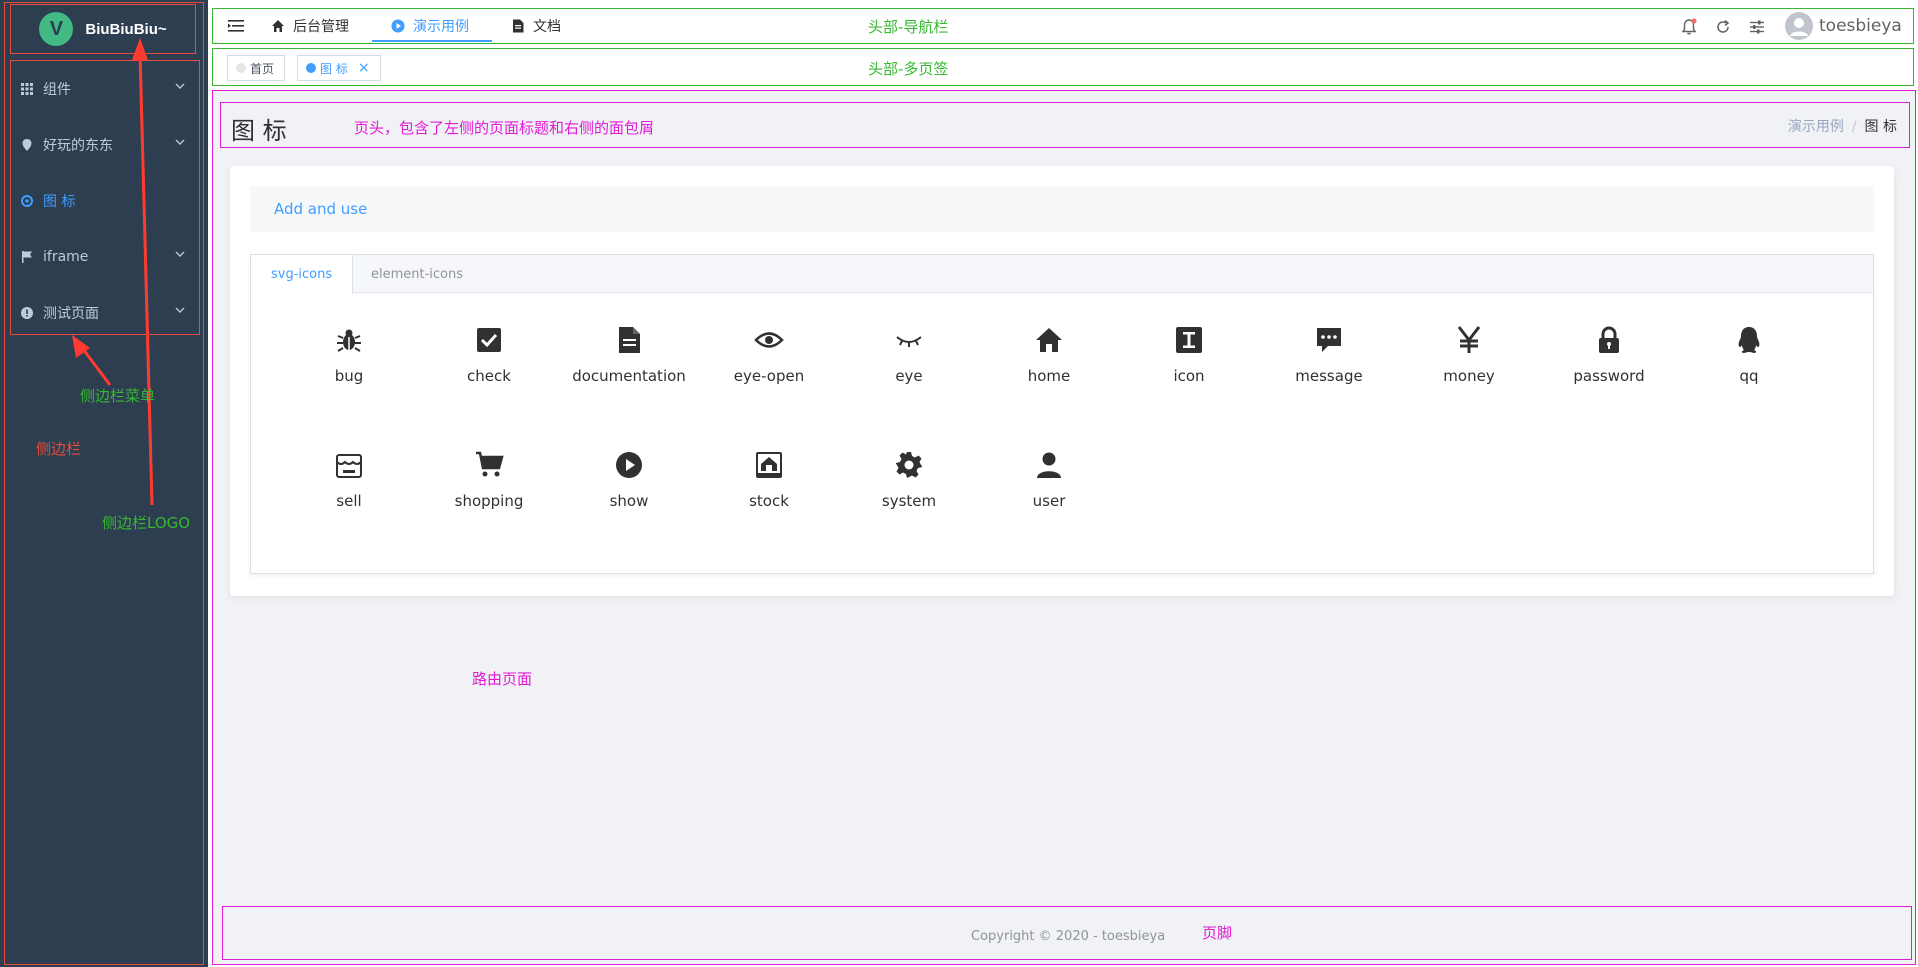 This screenshot has width=1918, height=967. Describe the element at coordinates (1860, 26) in the screenshot. I see `username: toesbieya` at that location.